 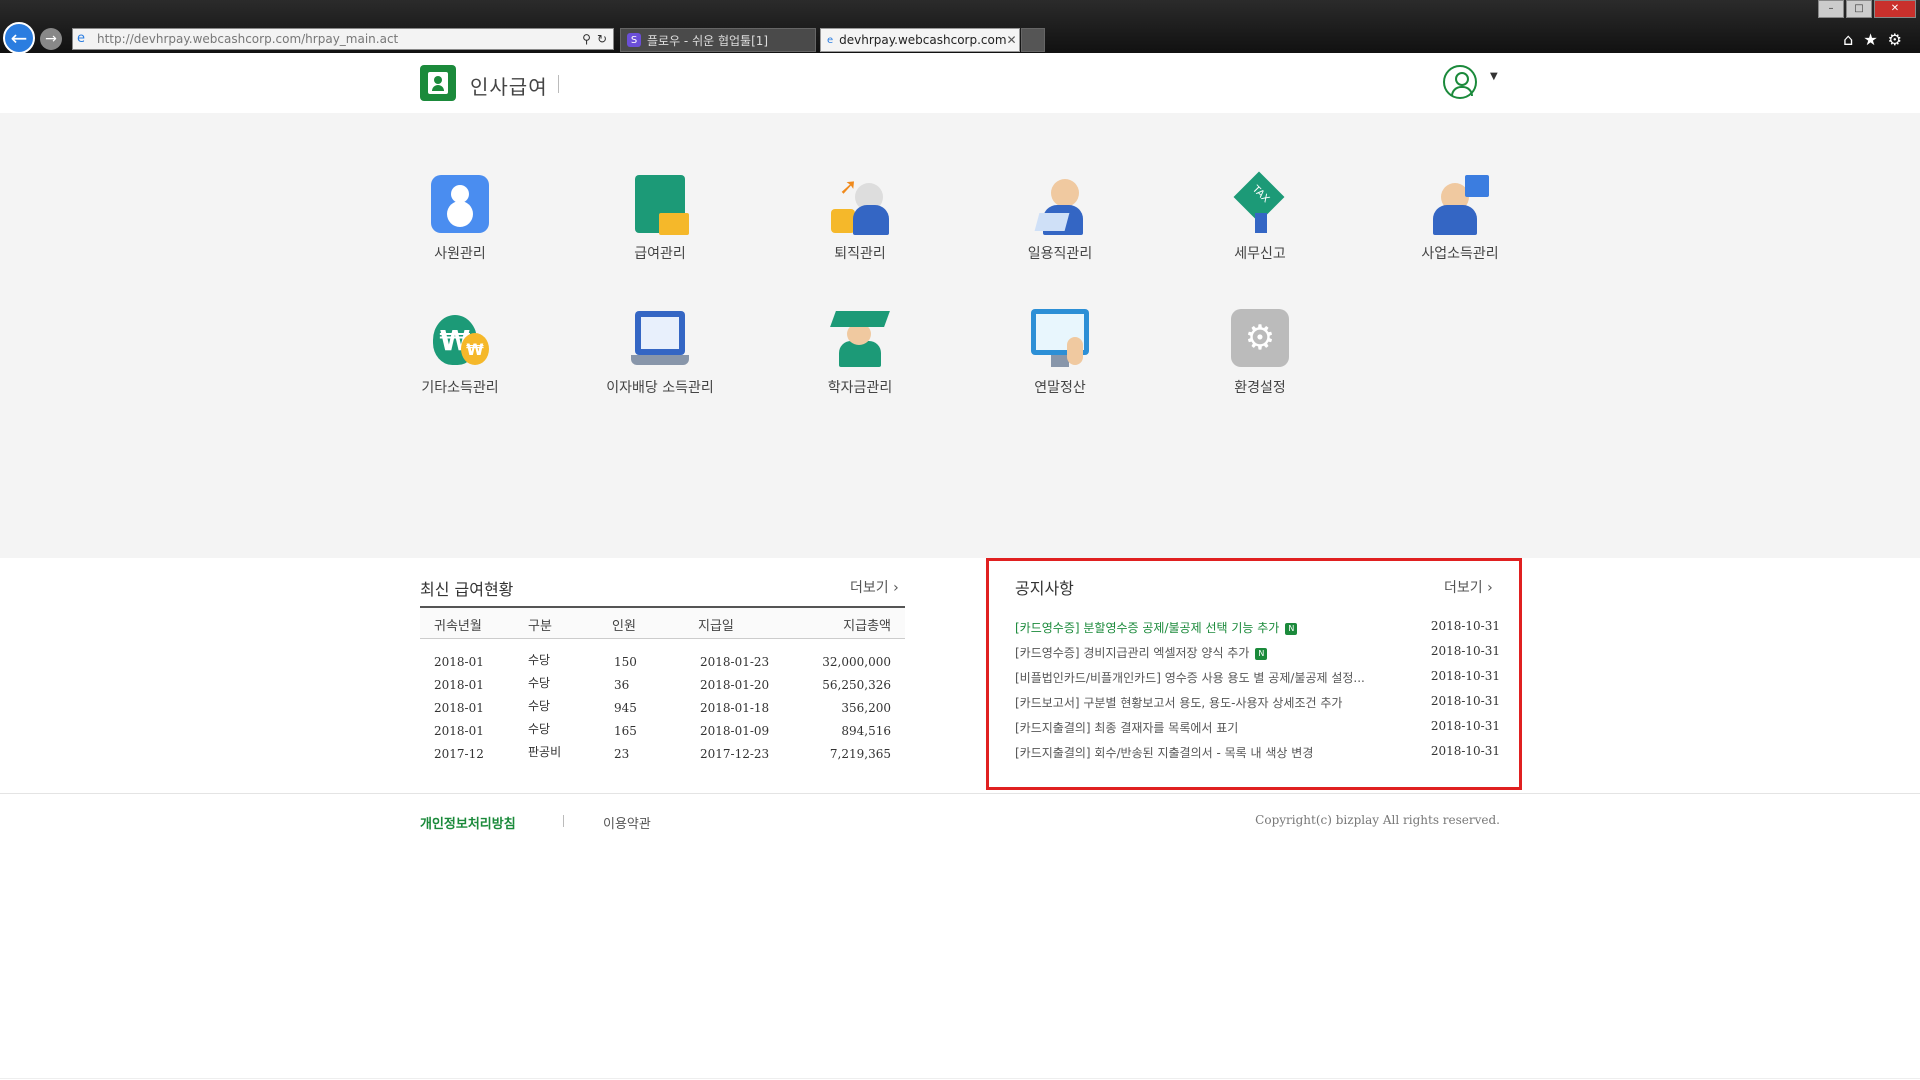 I want to click on salary-row: 2018-01 수당 165 2018-01-09 894,516, so click(x=662, y=731).